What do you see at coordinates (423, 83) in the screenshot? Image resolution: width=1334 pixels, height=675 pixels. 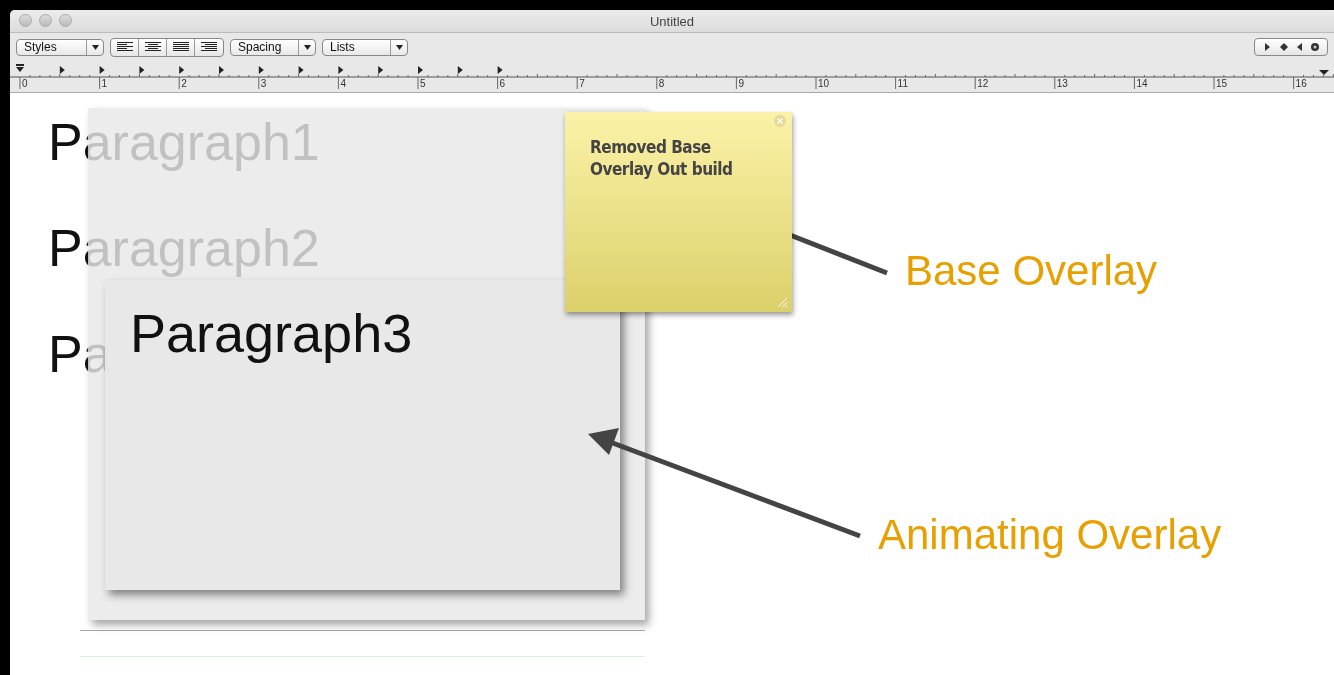 I see `ruler-number: 5` at bounding box center [423, 83].